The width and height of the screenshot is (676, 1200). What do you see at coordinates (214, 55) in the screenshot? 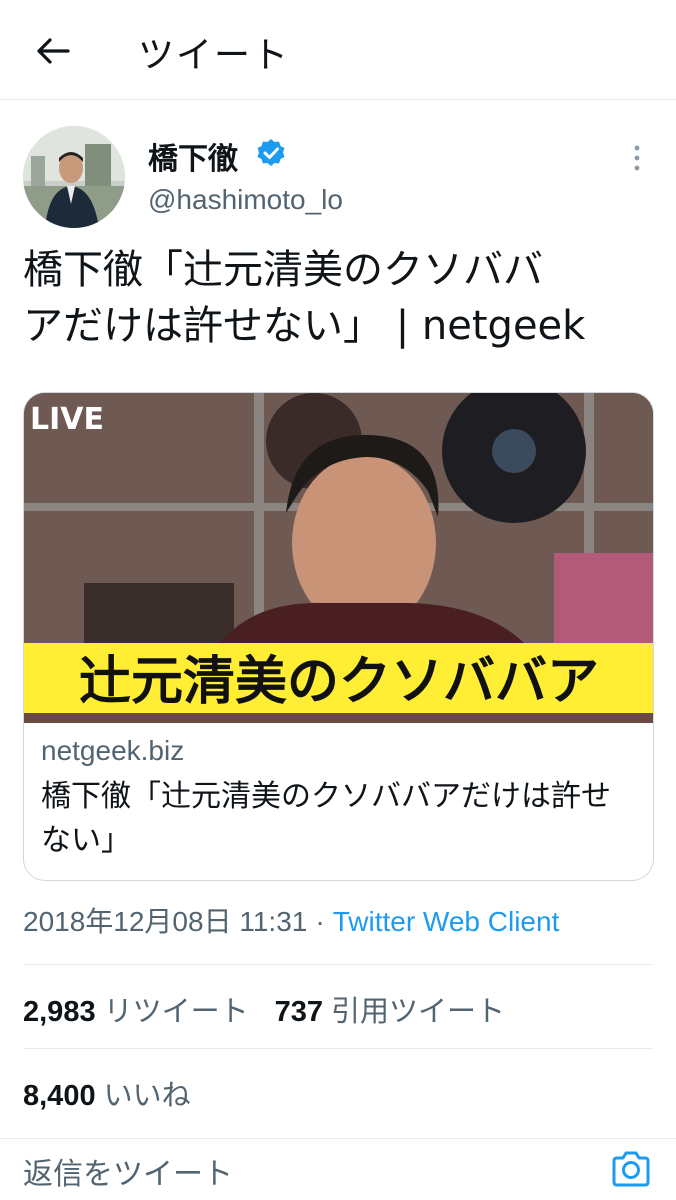
I see `page-title: ツイート` at bounding box center [214, 55].